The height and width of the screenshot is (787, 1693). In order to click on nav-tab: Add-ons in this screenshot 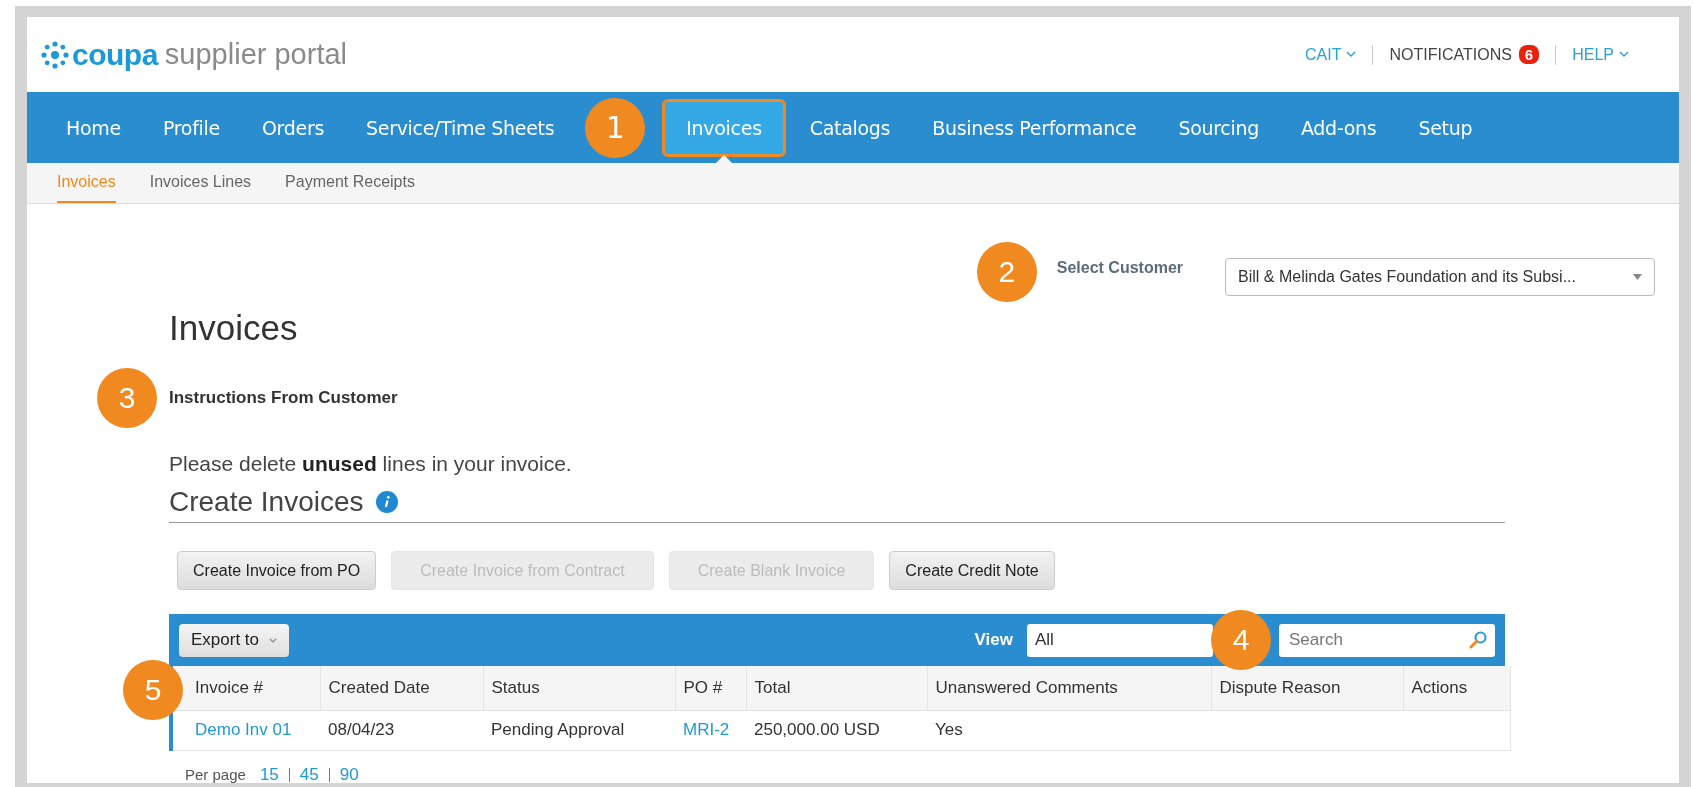, I will do `click(1339, 127)`.